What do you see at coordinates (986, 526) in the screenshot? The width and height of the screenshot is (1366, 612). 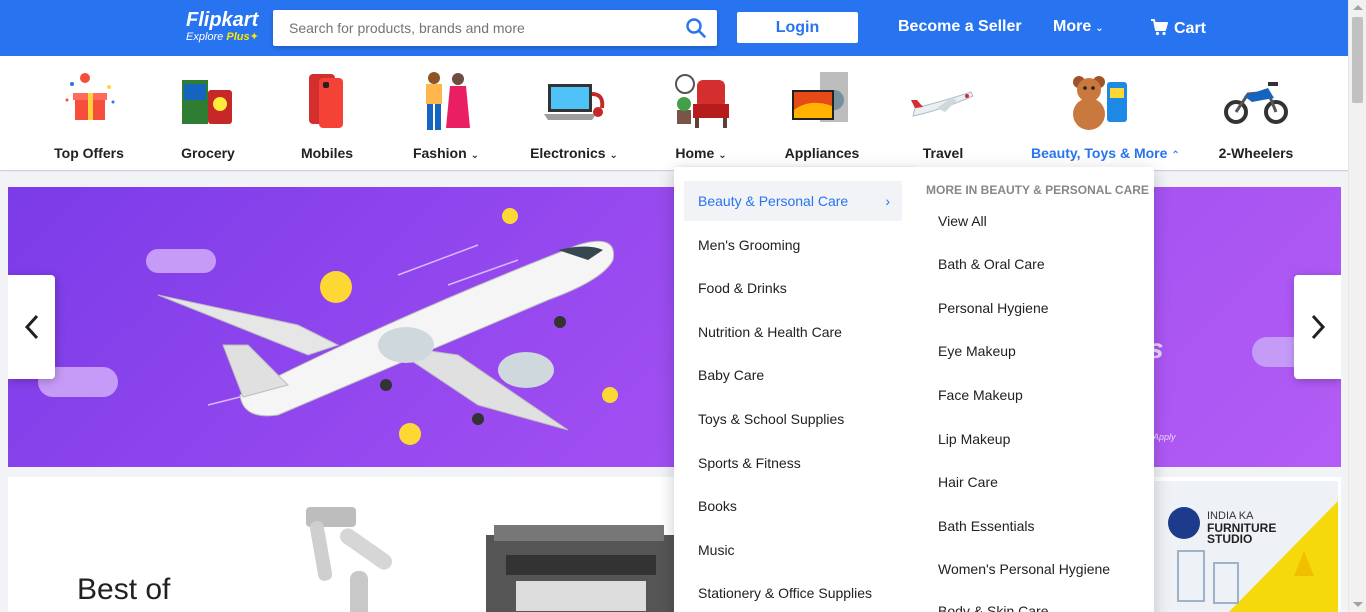 I see `subcategory-item: Bath Essentials` at bounding box center [986, 526].